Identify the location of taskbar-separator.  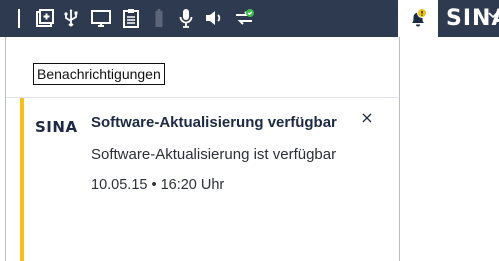
(19, 18).